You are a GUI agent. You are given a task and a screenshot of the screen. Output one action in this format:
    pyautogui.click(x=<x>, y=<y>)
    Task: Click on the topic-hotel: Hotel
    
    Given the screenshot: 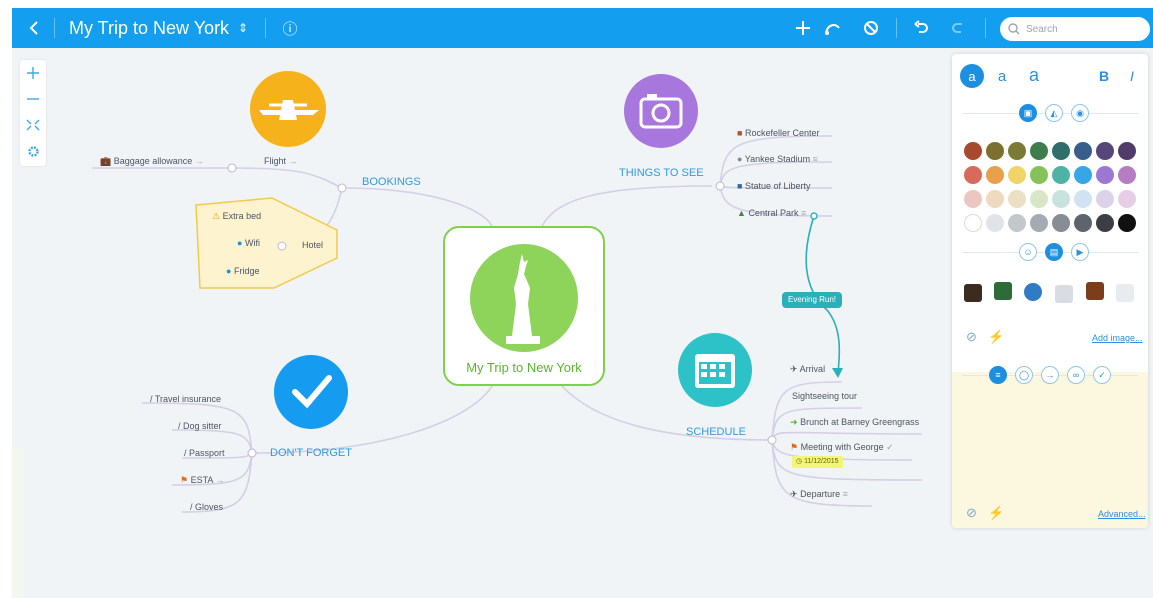 What is the action you would take?
    pyautogui.click(x=312, y=245)
    